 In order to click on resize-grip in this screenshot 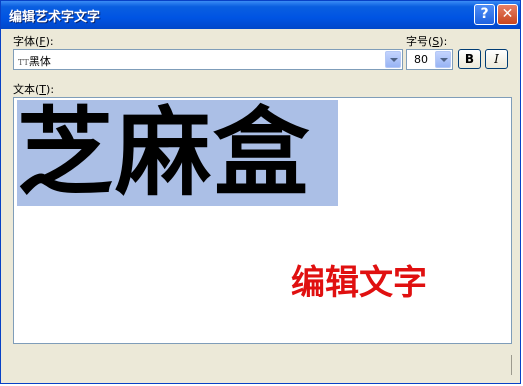, I will do `click(511, 365)`.